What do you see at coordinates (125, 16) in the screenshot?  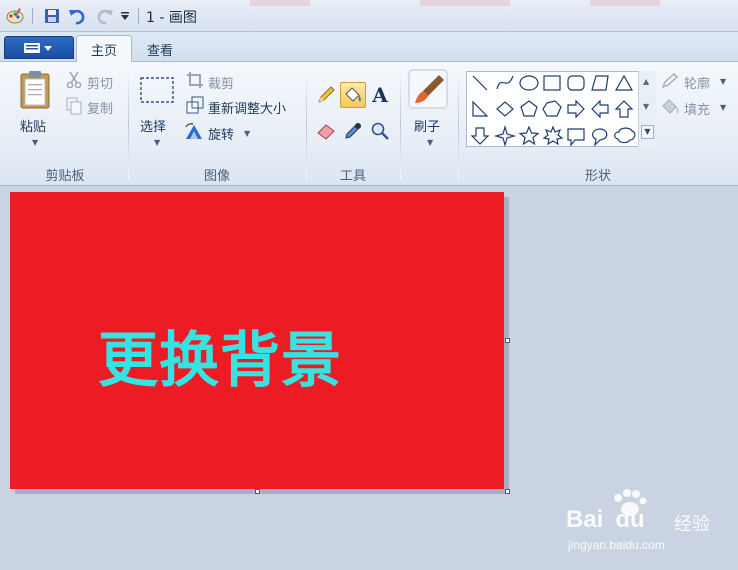 I see `customize-toolbar-icon` at bounding box center [125, 16].